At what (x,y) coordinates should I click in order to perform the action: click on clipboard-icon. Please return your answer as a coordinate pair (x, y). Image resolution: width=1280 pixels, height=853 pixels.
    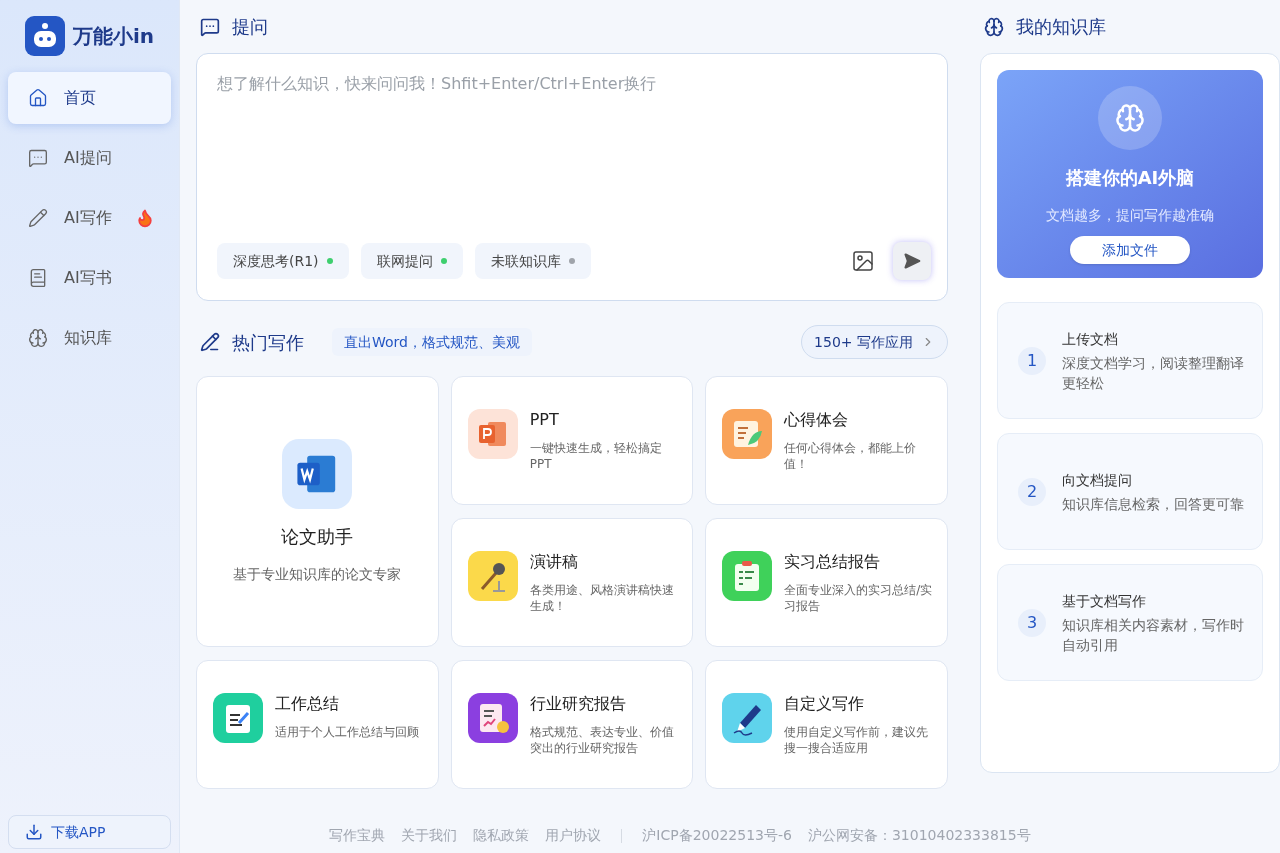
    Looking at the image, I should click on (747, 576).